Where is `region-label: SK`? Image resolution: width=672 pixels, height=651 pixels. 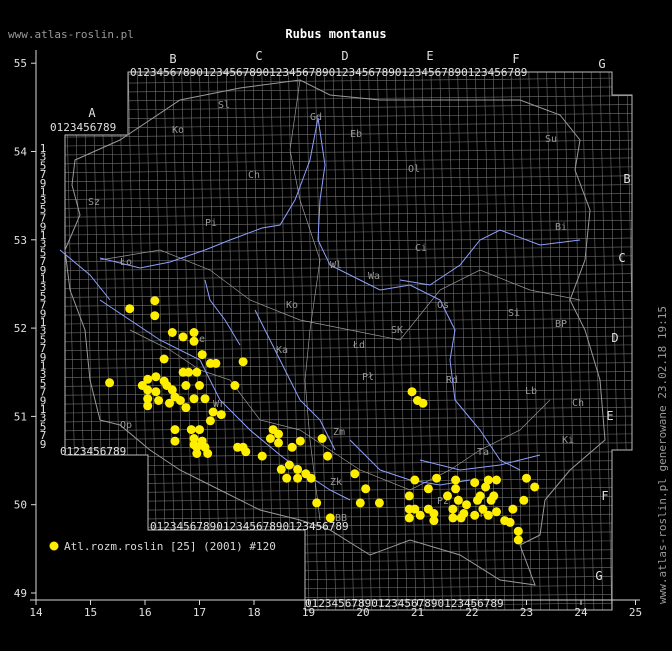
region-label: SK is located at coordinates (397, 330).